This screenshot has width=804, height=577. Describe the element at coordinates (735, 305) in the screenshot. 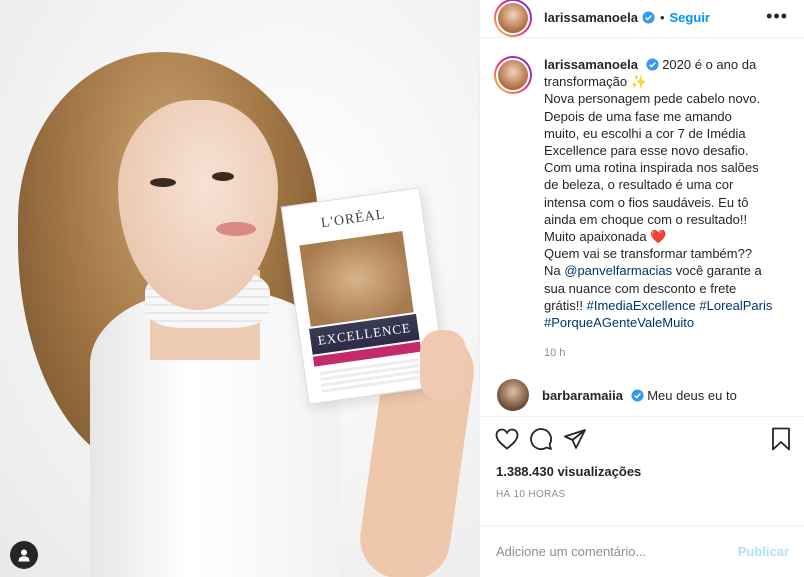

I see `hashtag-link: #LorealParis` at that location.